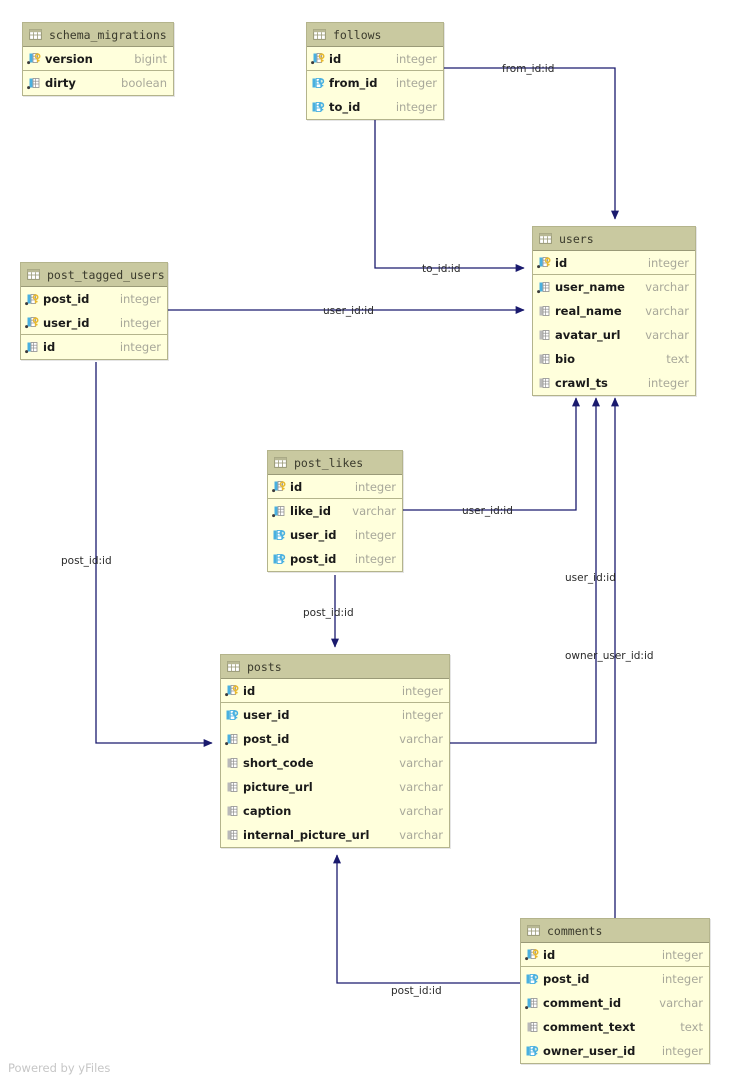 Image resolution: width=730 pixels, height=1086 pixels. I want to click on table-row: owner_user_id integer, so click(615, 1051).